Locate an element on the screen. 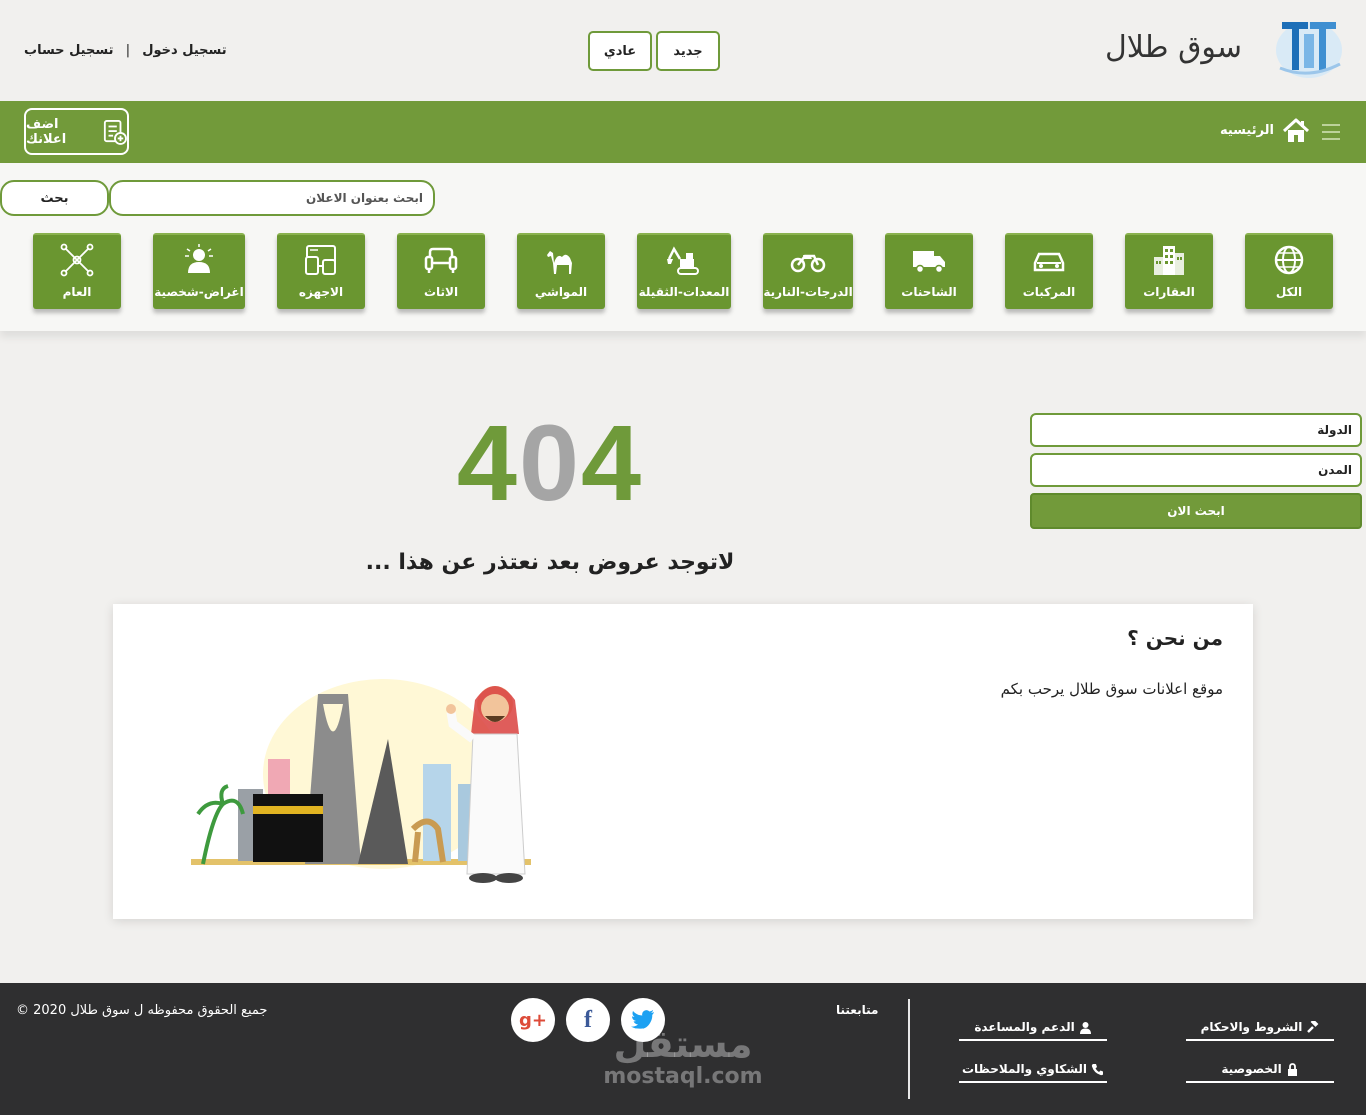 The height and width of the screenshot is (1115, 1366). category-label: المعدات-الثقيلة is located at coordinates (684, 292).